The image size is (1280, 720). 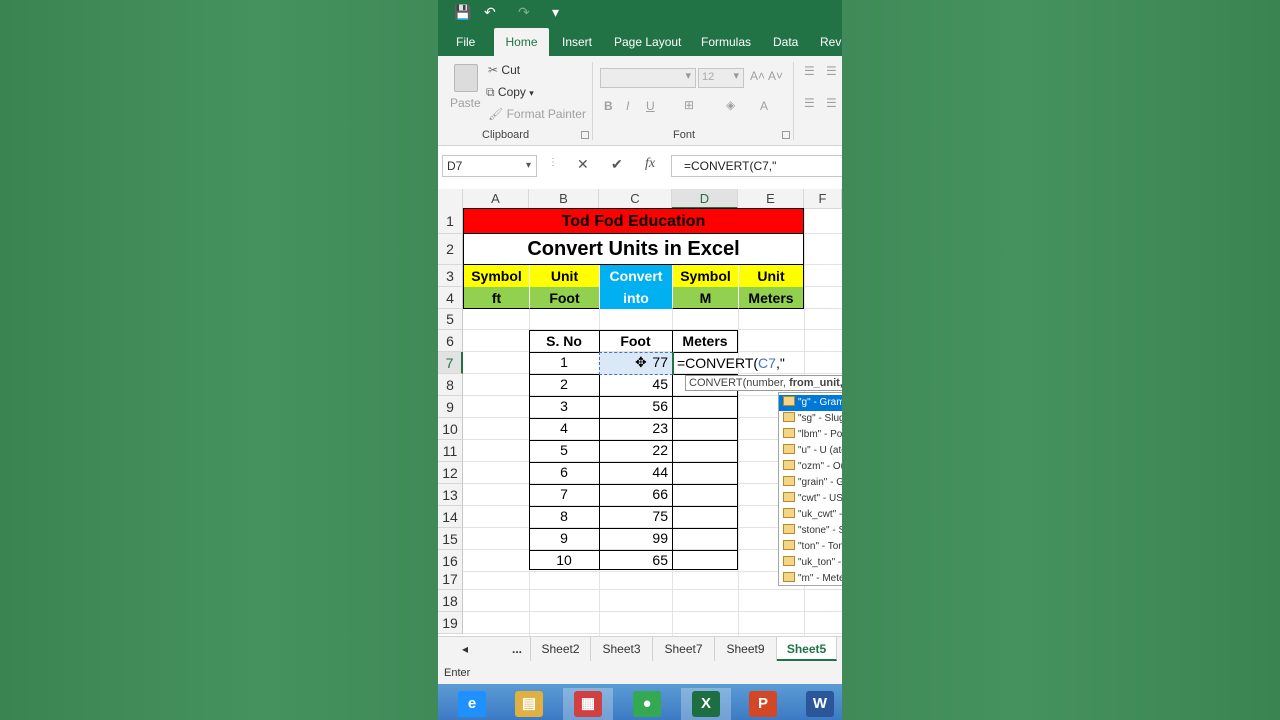 I want to click on tab-file: File, so click(x=465, y=42).